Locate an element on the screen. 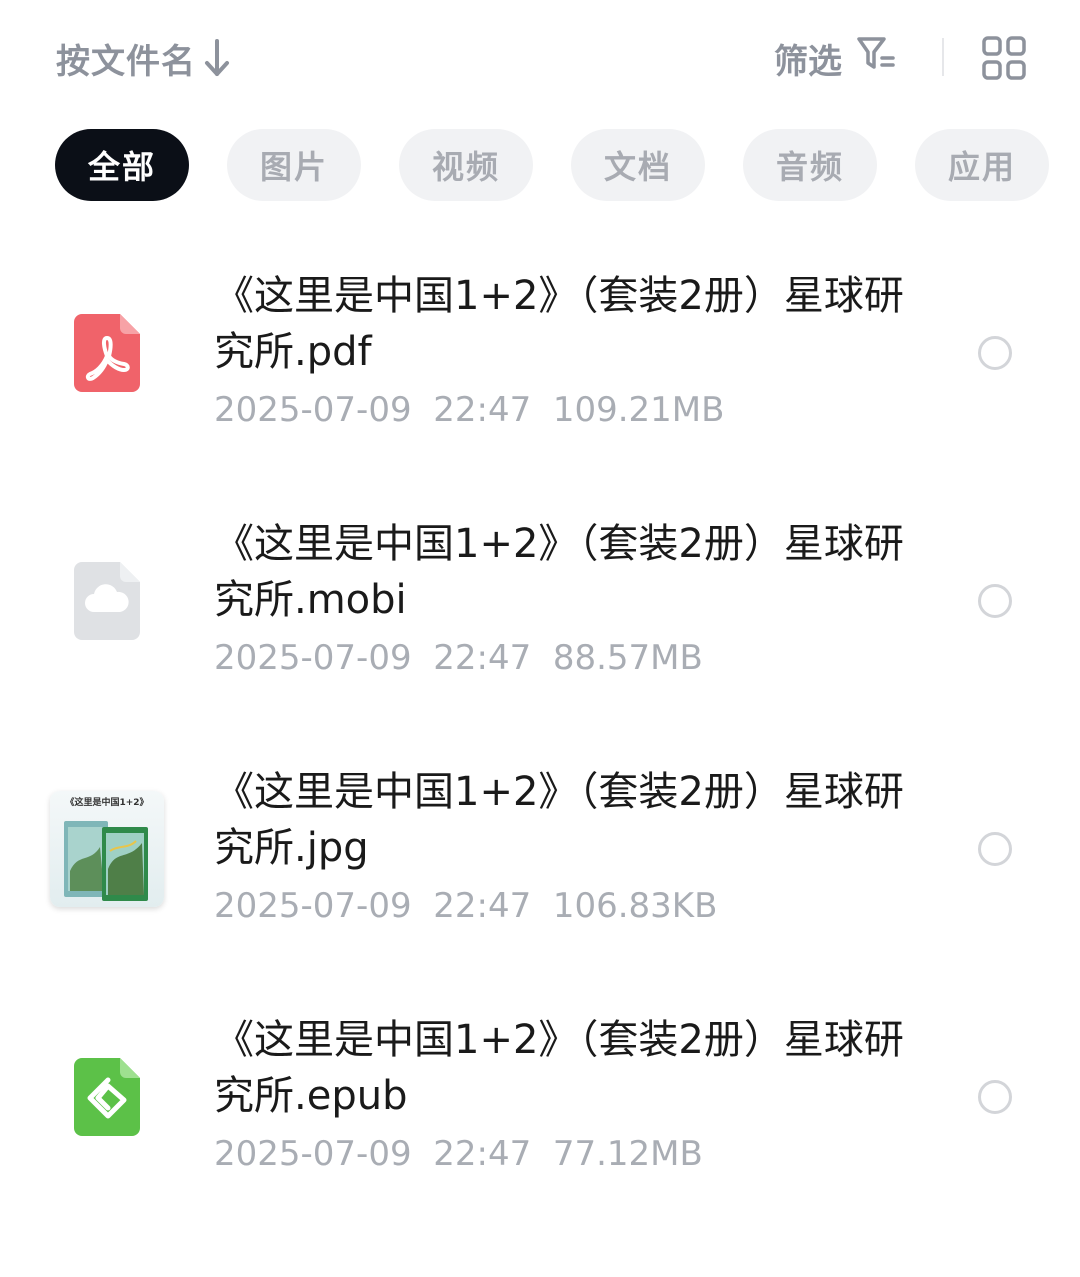 The image size is (1080, 1277). epub-icon is located at coordinates (107, 1099).